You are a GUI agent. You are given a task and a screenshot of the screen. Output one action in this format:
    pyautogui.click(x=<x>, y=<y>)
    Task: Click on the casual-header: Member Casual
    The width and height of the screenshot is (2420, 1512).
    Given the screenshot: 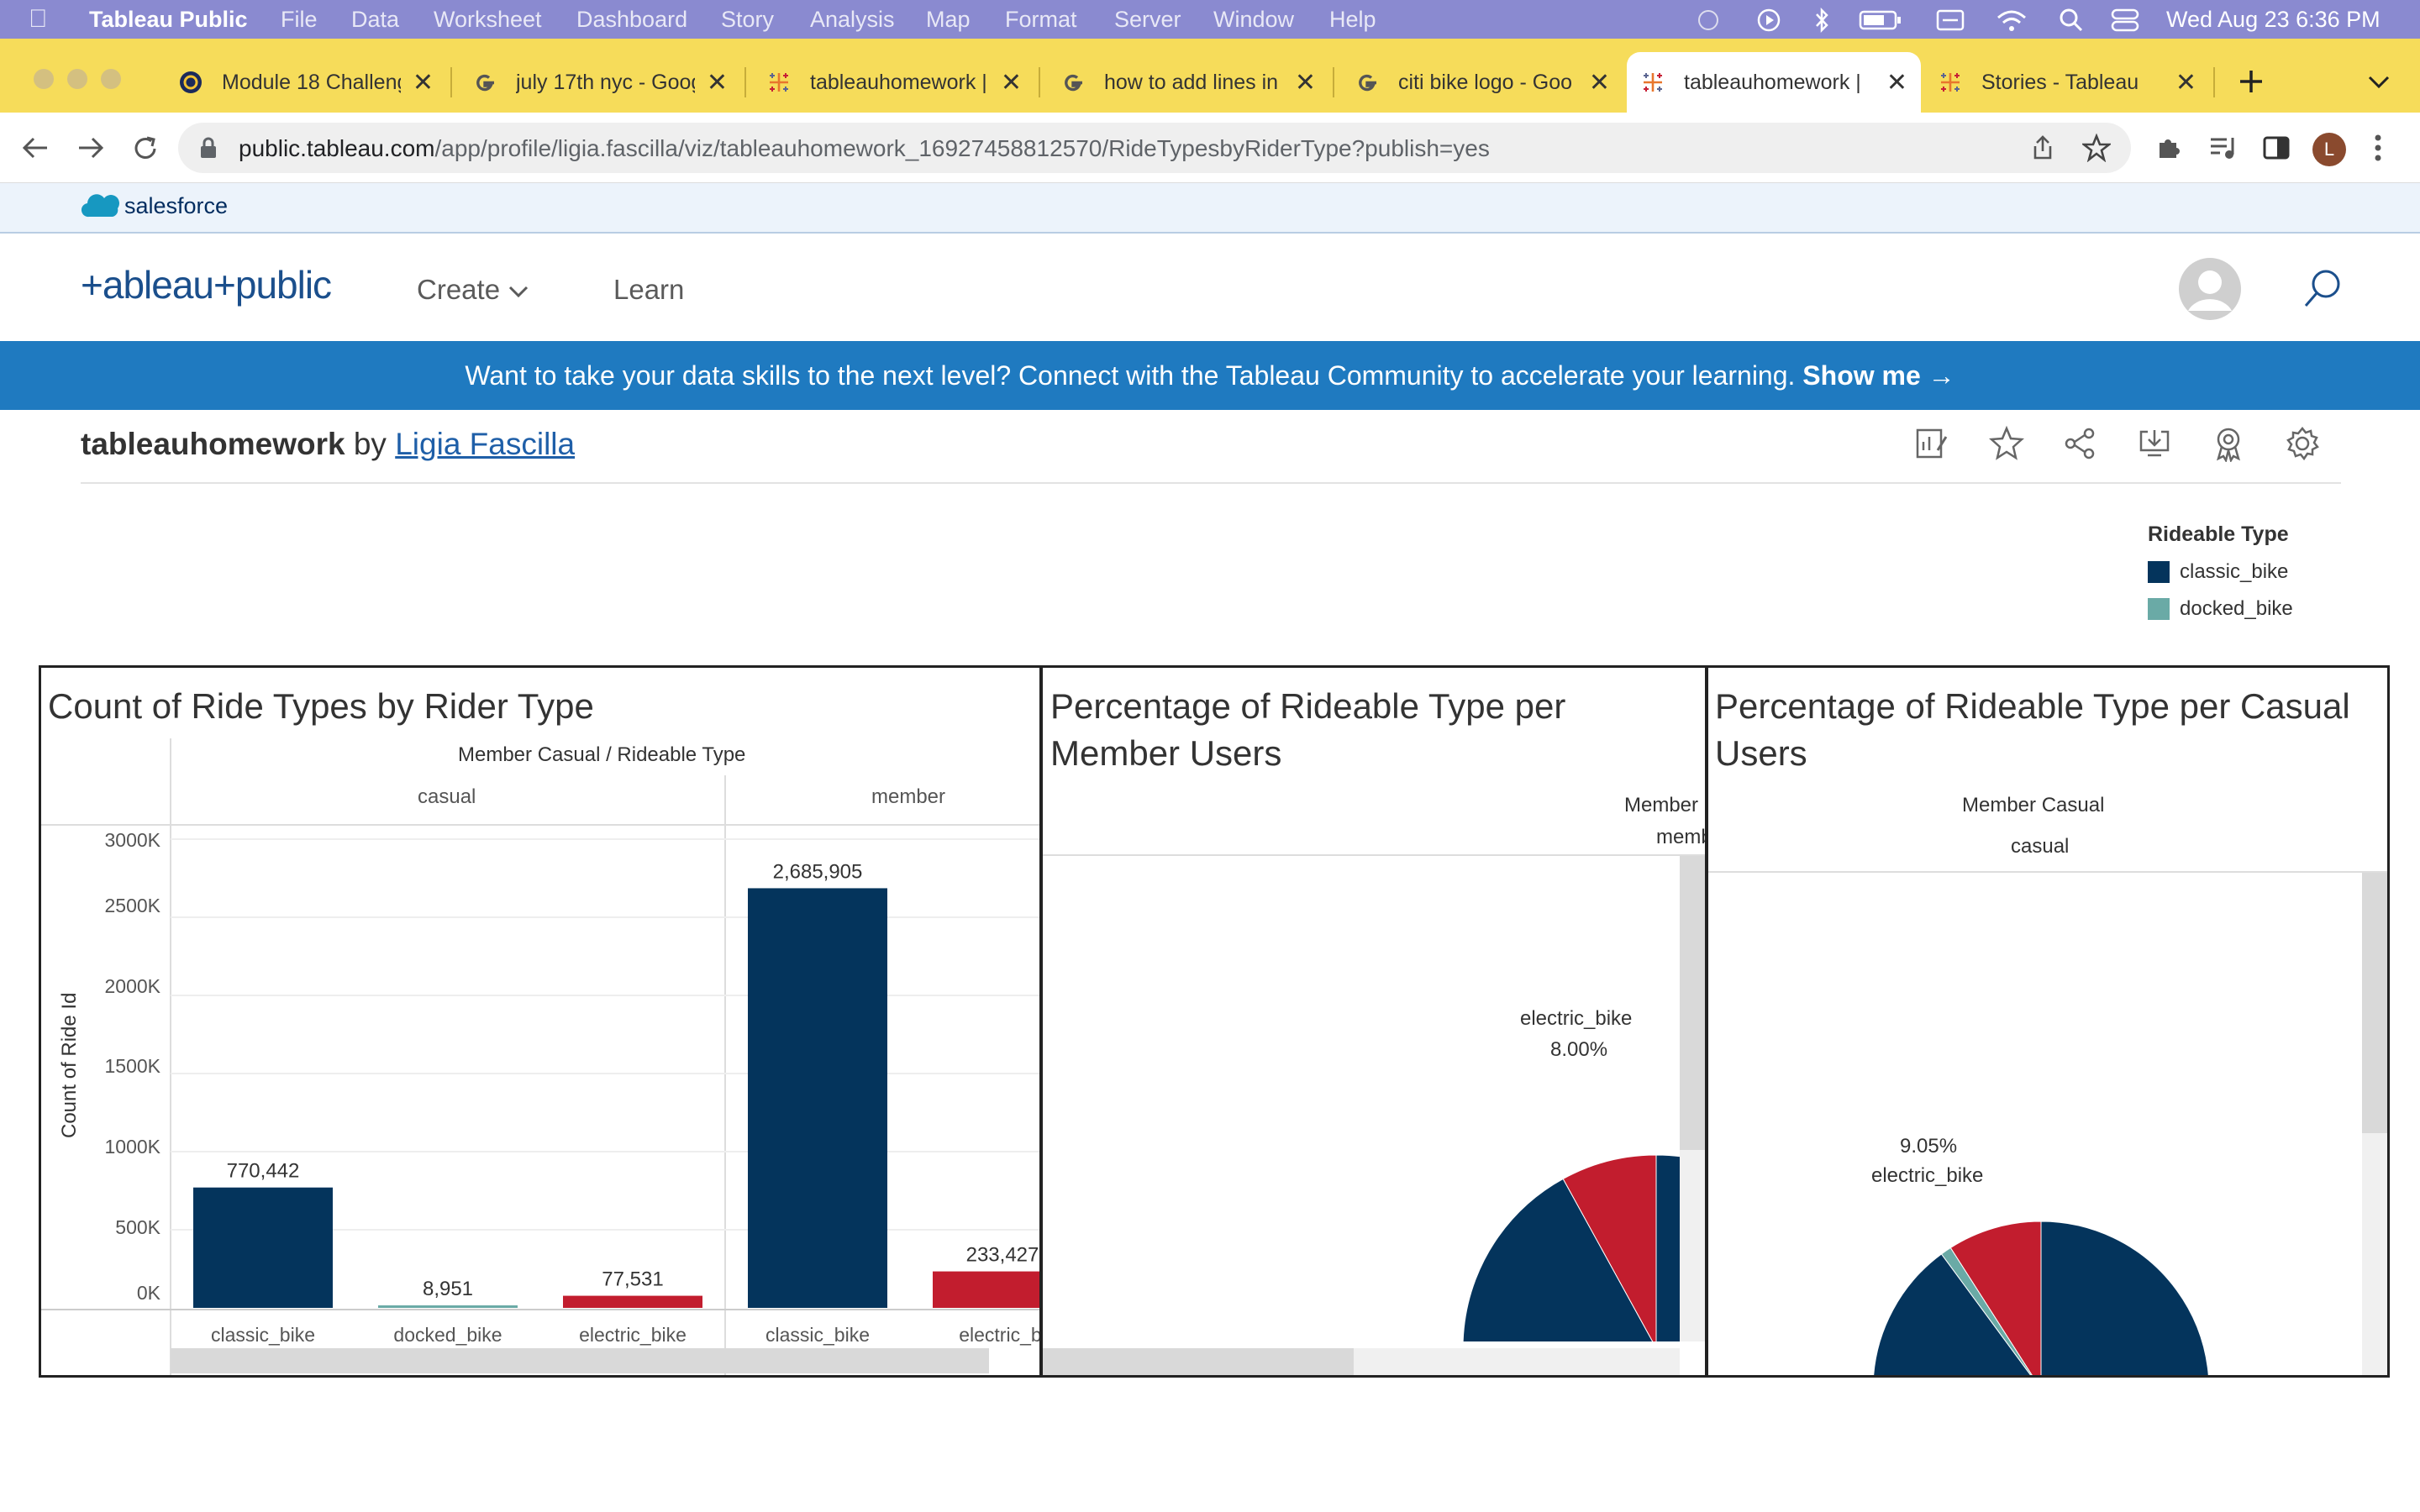 What is the action you would take?
    pyautogui.click(x=2034, y=805)
    